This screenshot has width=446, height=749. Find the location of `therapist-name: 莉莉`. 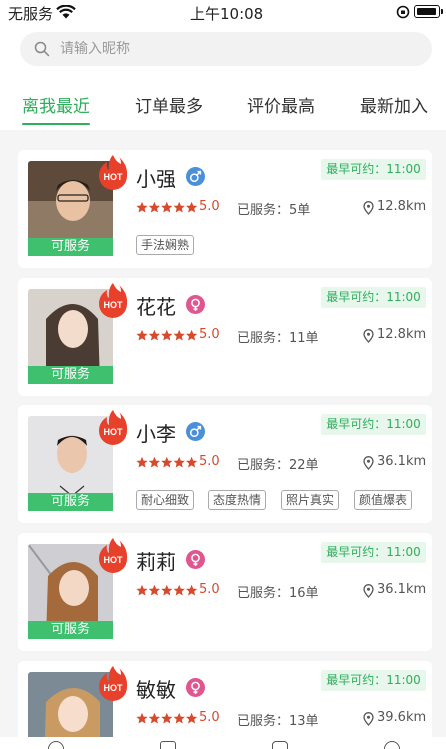

therapist-name: 莉莉 is located at coordinates (156, 562).